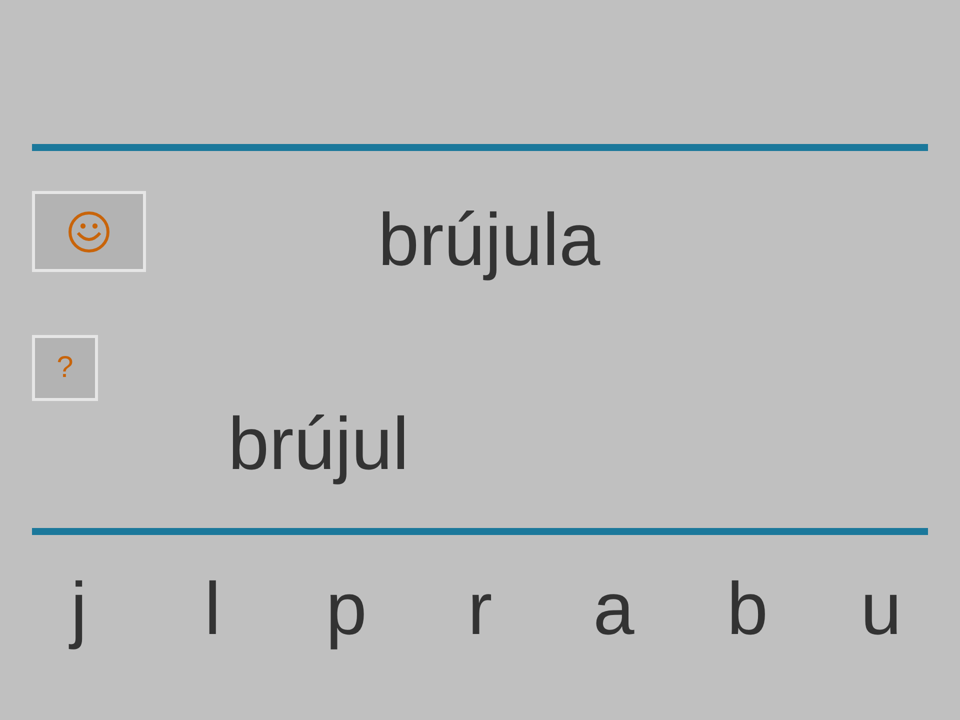 The image size is (960, 720). I want to click on smiley-icon, so click(89, 232).